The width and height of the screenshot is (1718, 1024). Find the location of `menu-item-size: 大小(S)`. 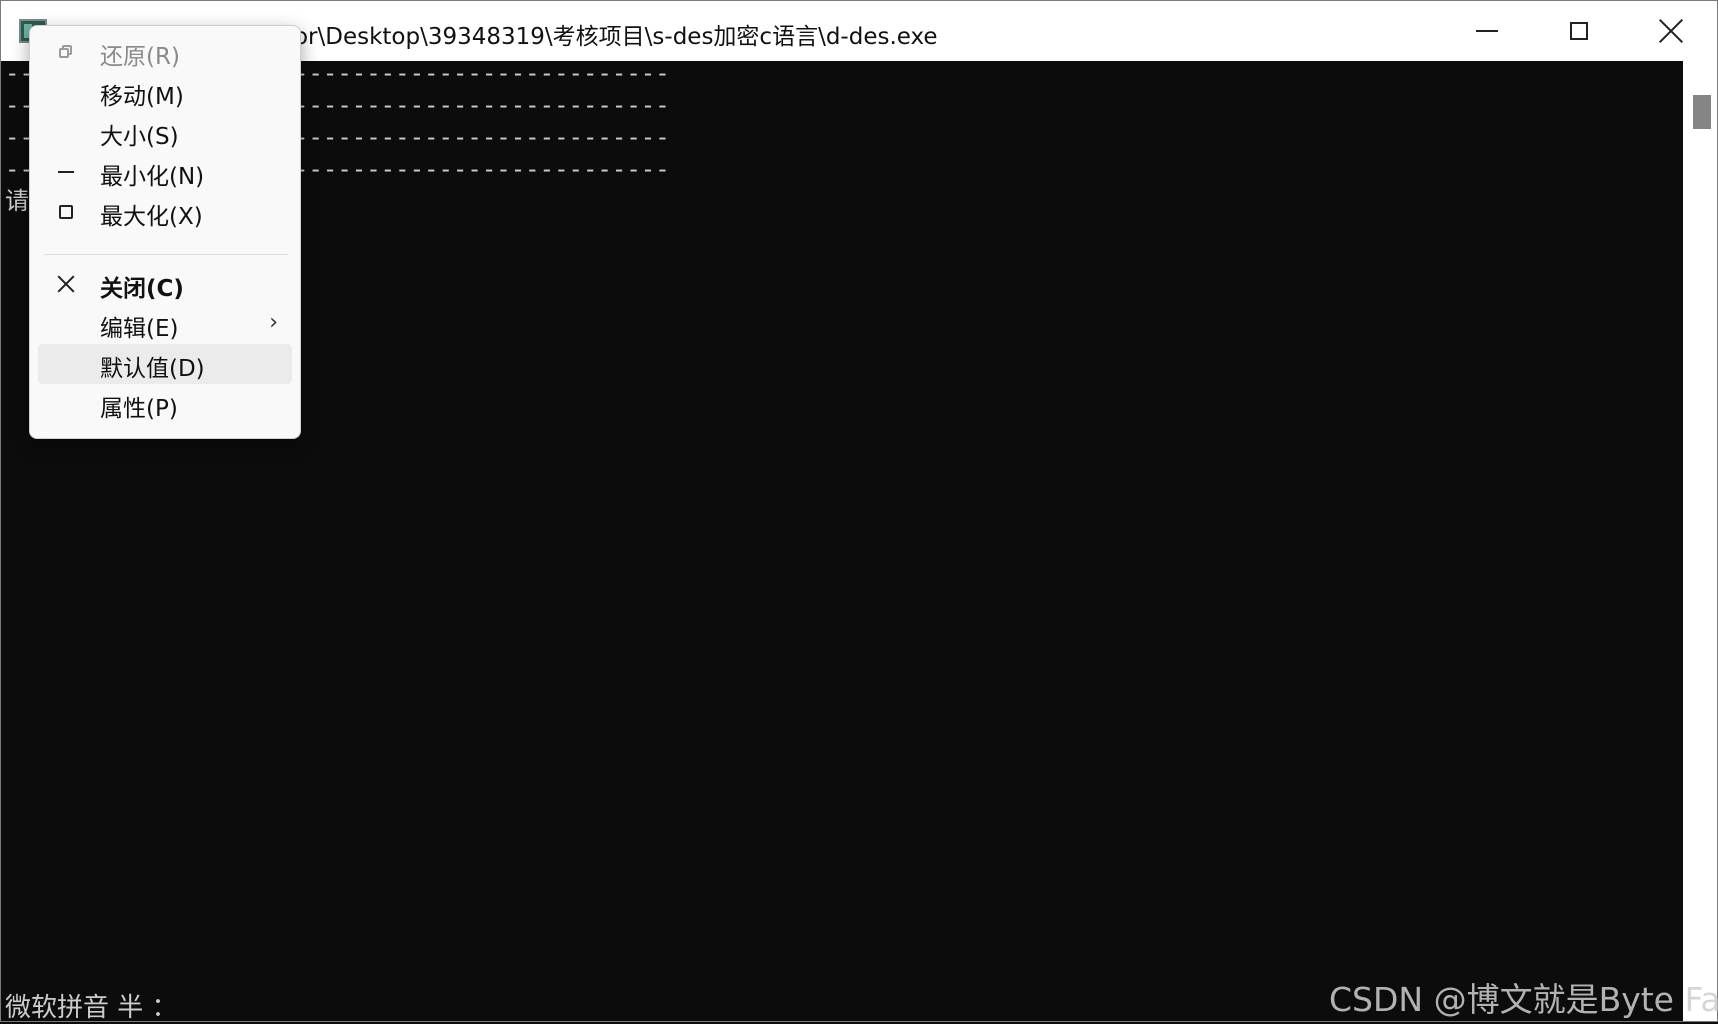

menu-item-size: 大小(S) is located at coordinates (165, 132).